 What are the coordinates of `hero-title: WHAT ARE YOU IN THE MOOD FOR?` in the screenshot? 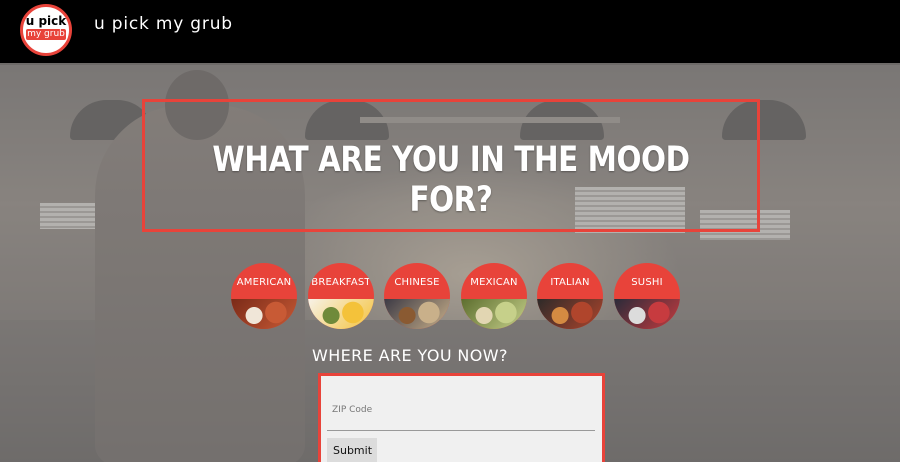 It's located at (451, 180).